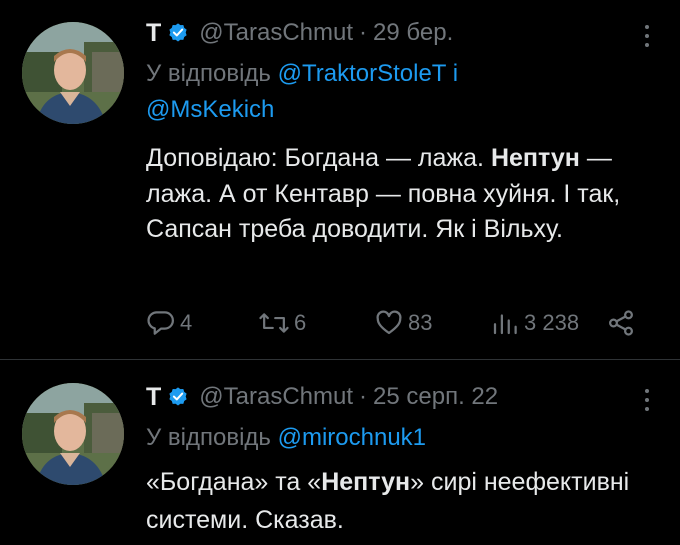  I want to click on divider, so click(340, 359).